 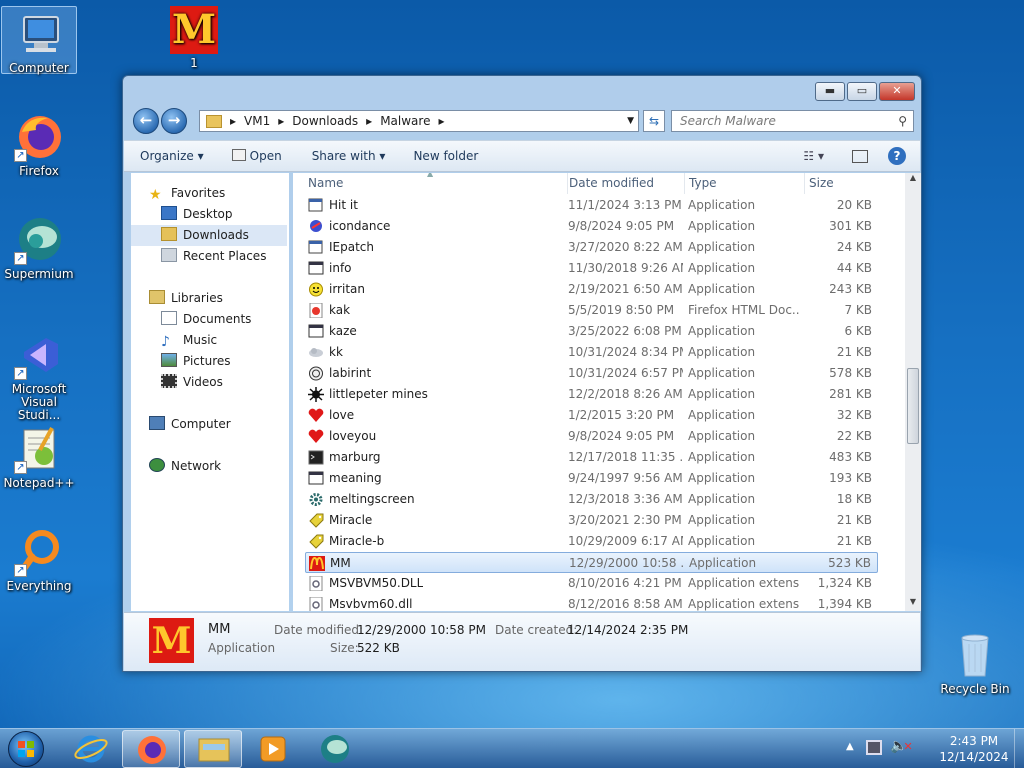 What do you see at coordinates (39, 457) in the screenshot?
I see `desktop-notepadpp: ↗ Notepad++` at bounding box center [39, 457].